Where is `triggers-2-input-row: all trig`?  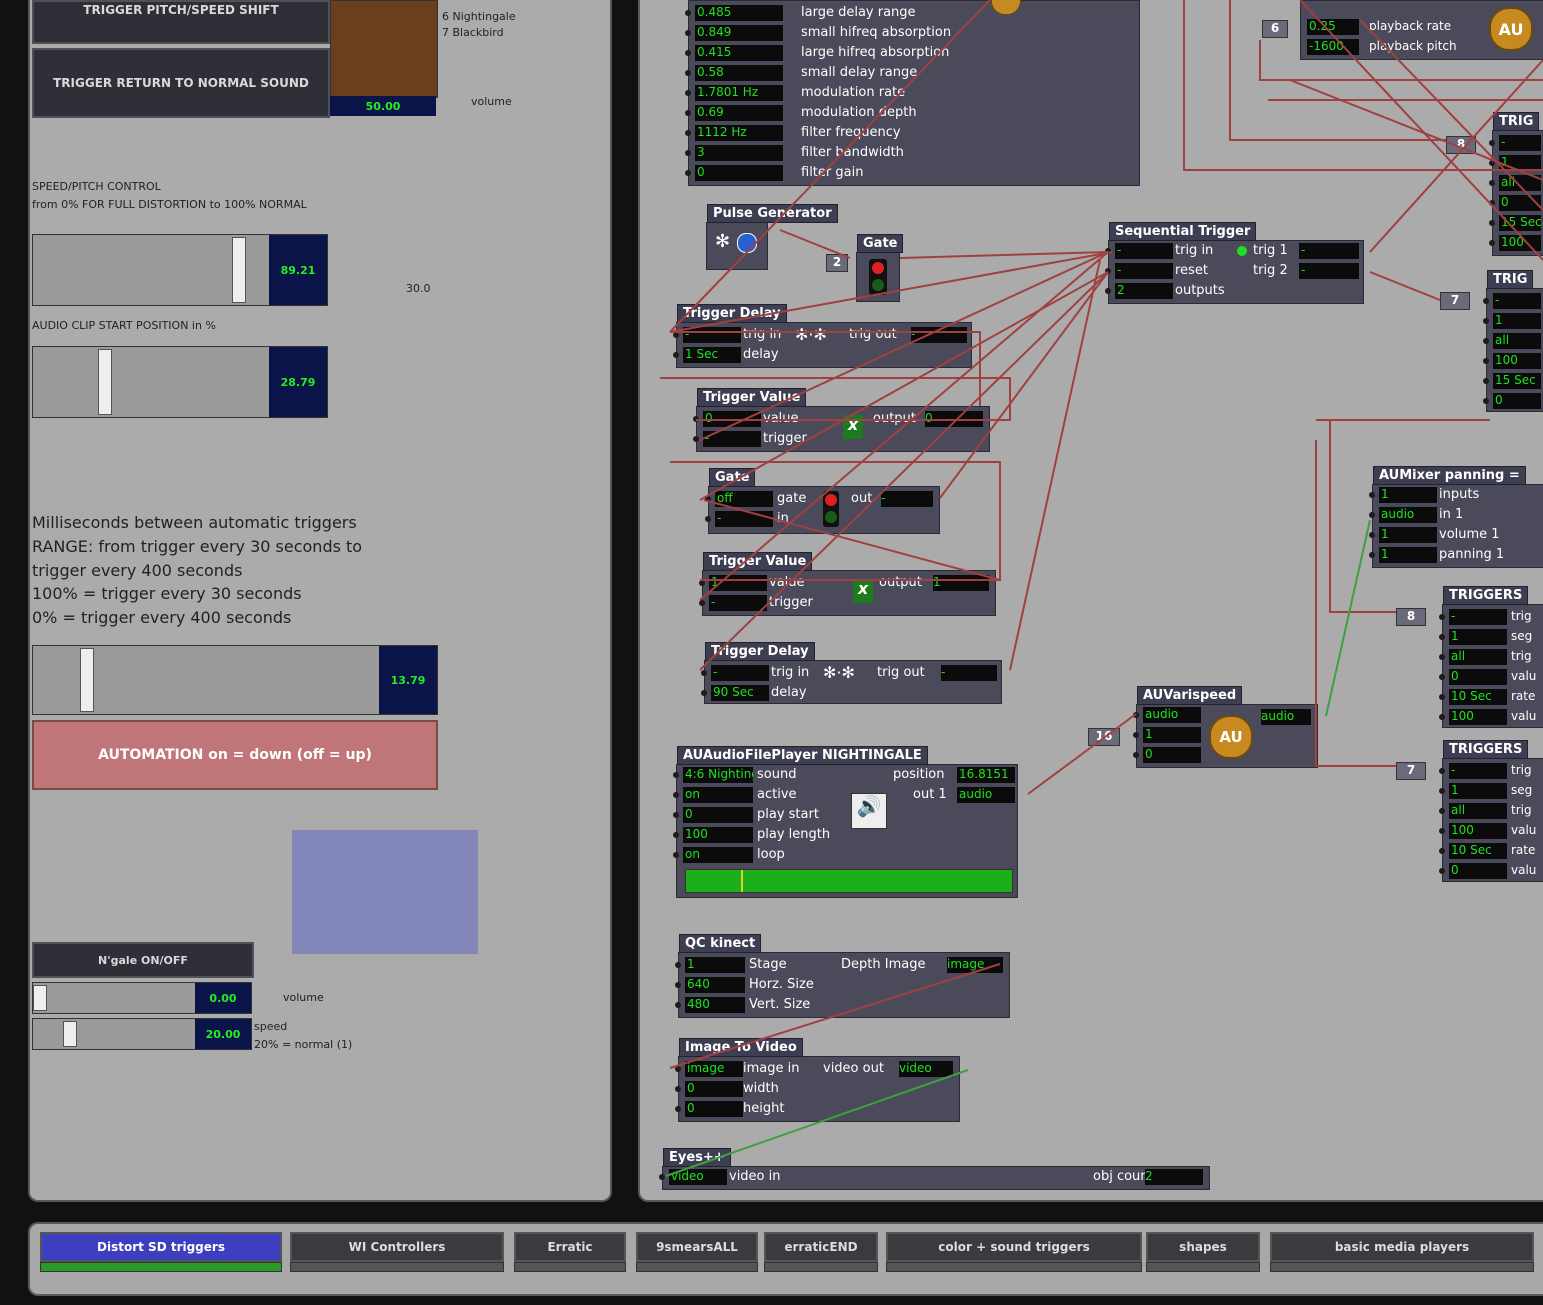 triggers-2-input-row: all trig is located at coordinates (1491, 811).